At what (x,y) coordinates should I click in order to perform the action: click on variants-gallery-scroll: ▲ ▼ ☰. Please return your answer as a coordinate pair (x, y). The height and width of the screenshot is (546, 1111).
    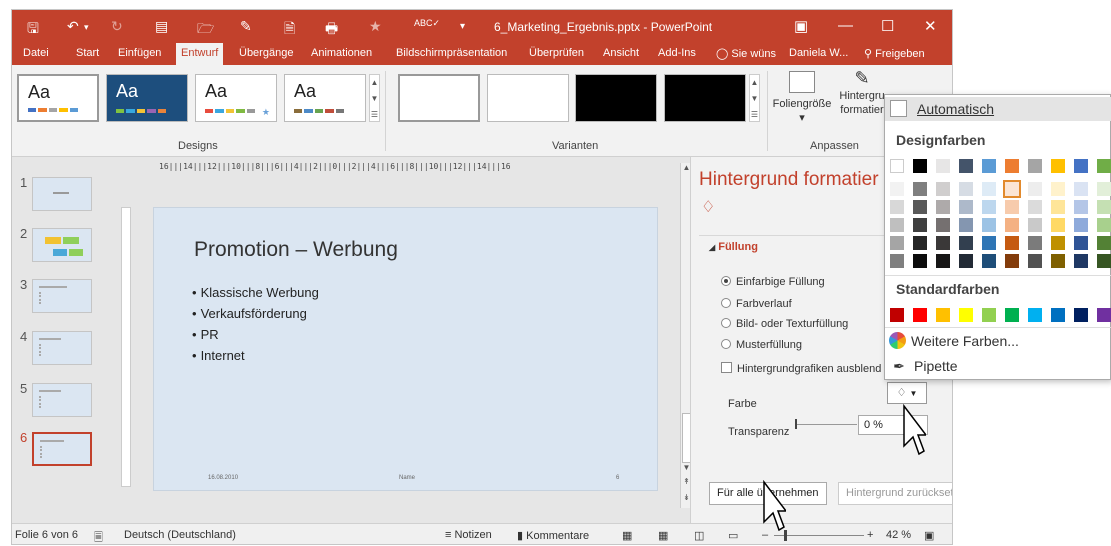
    Looking at the image, I should click on (754, 98).